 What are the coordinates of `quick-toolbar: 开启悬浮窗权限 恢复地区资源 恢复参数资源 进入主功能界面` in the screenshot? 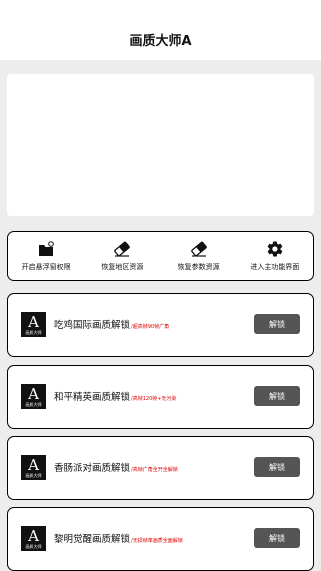 It's located at (160, 256).